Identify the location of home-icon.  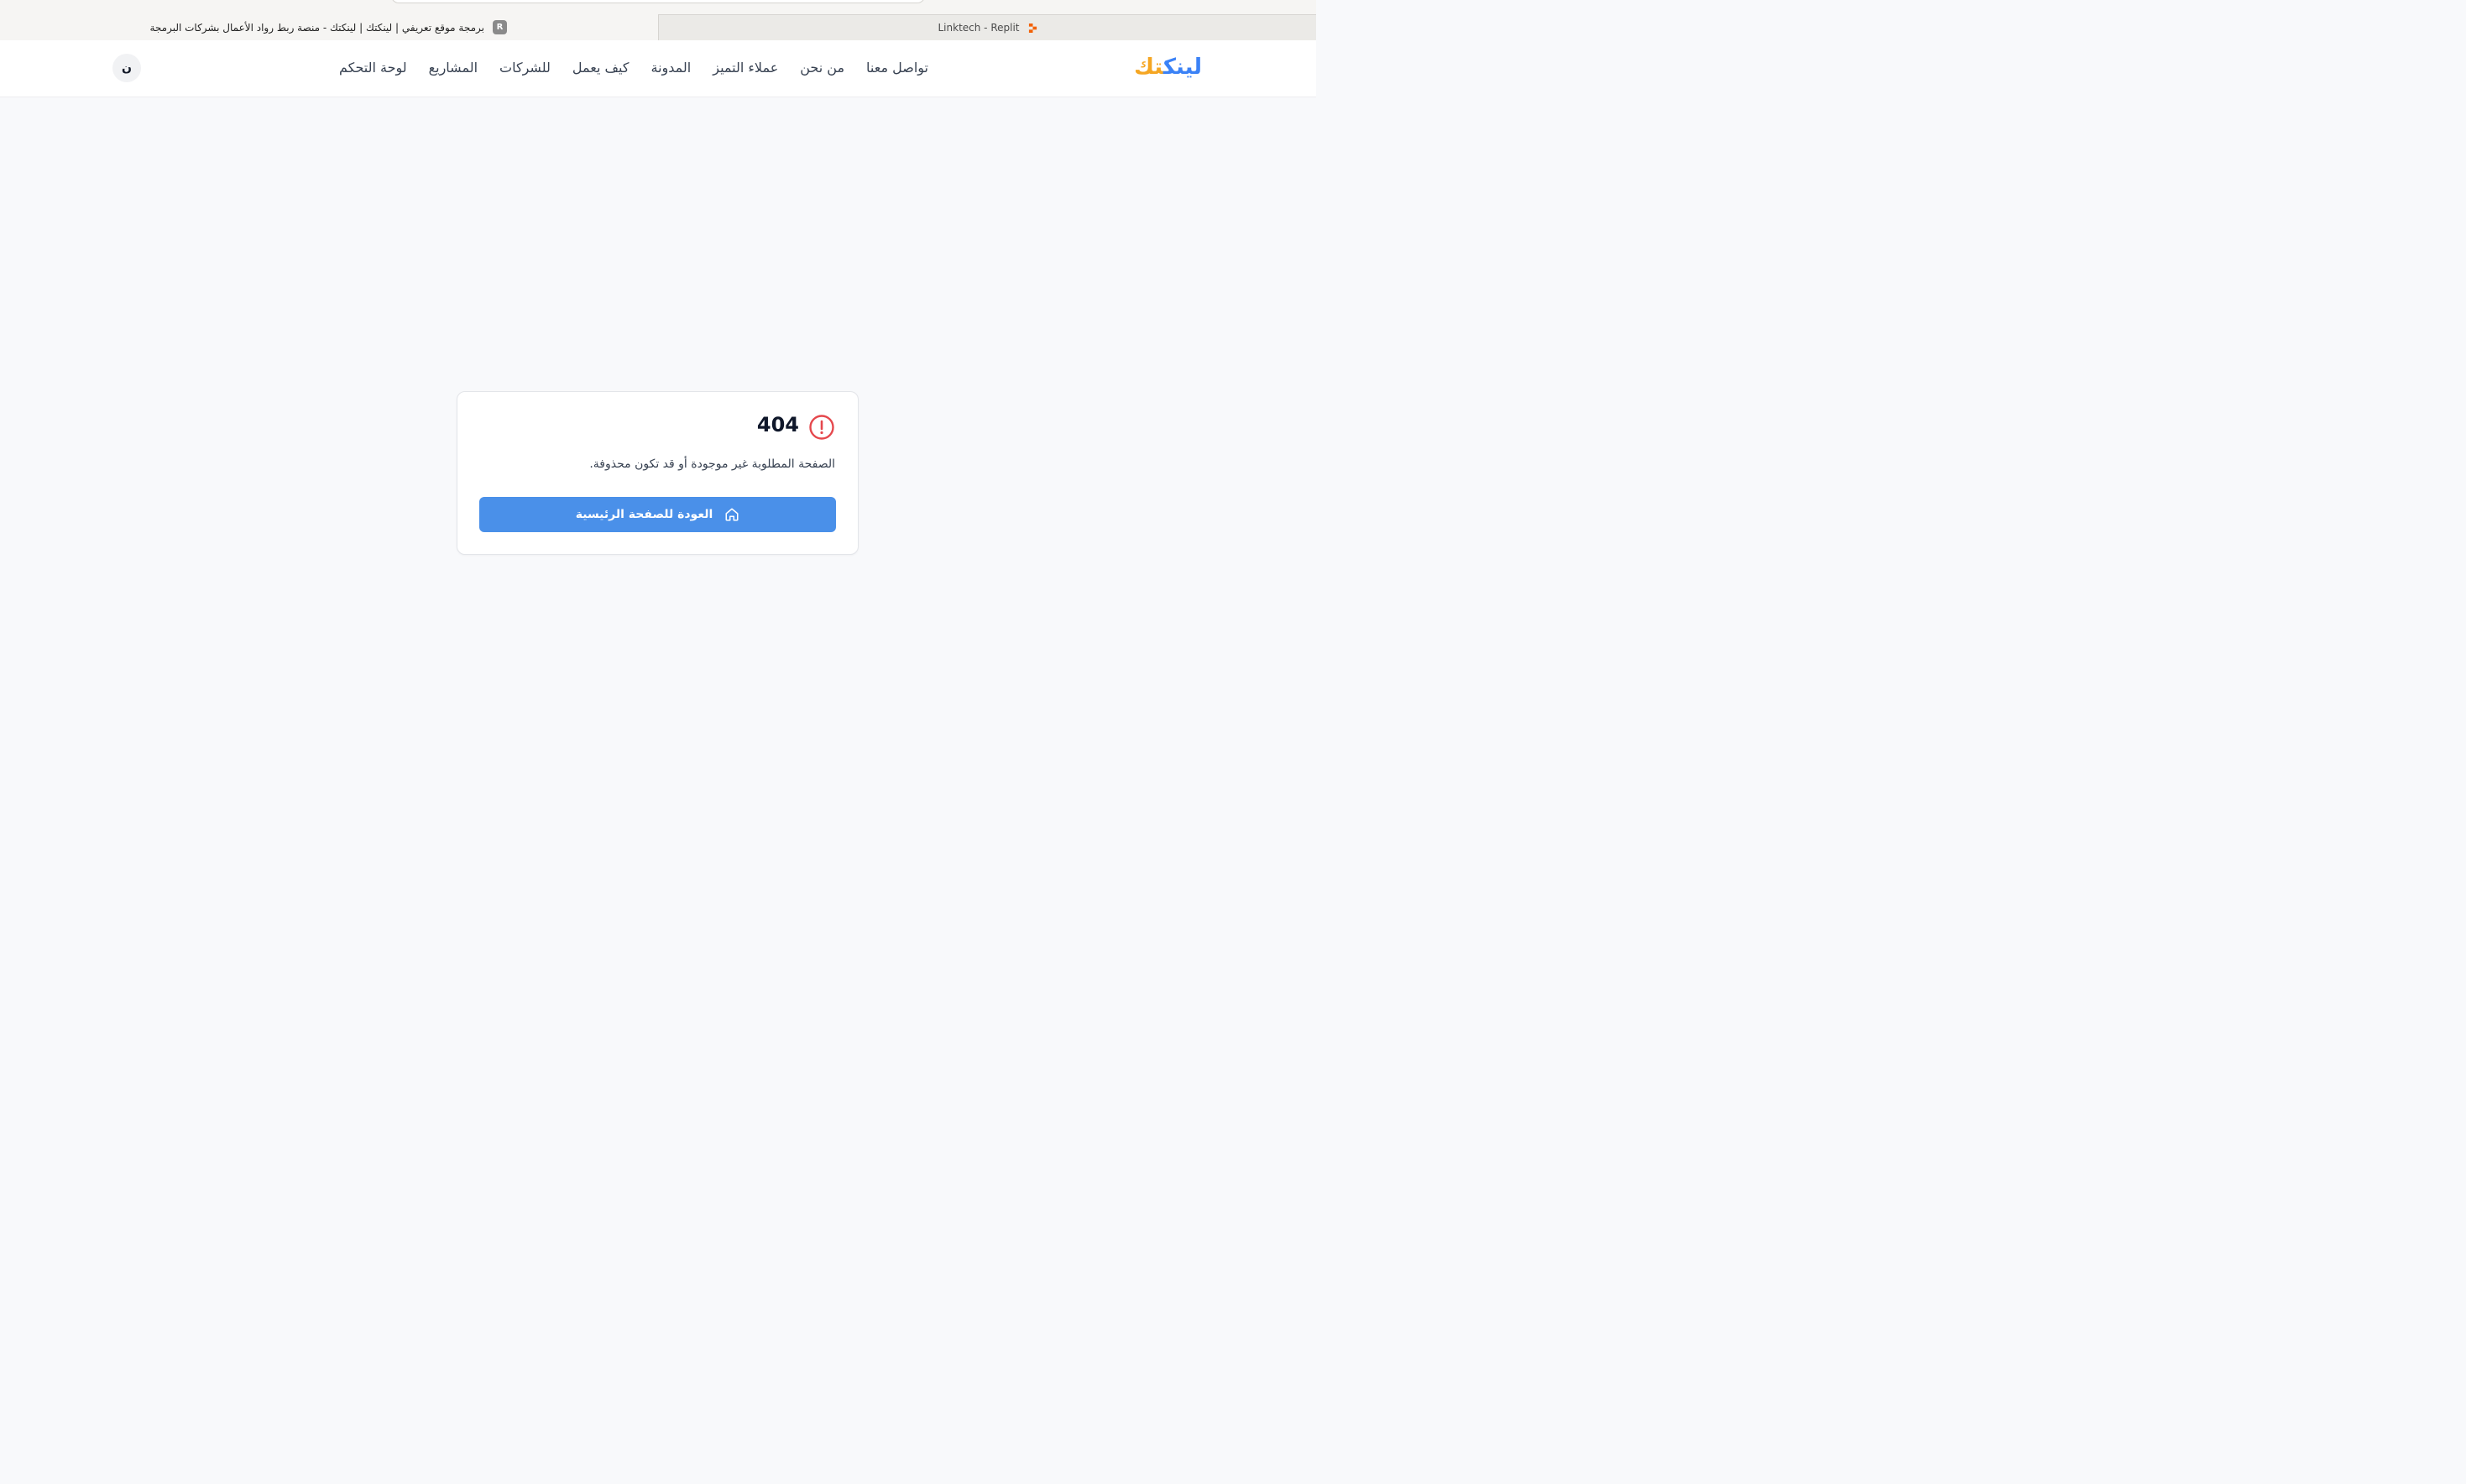
(732, 514).